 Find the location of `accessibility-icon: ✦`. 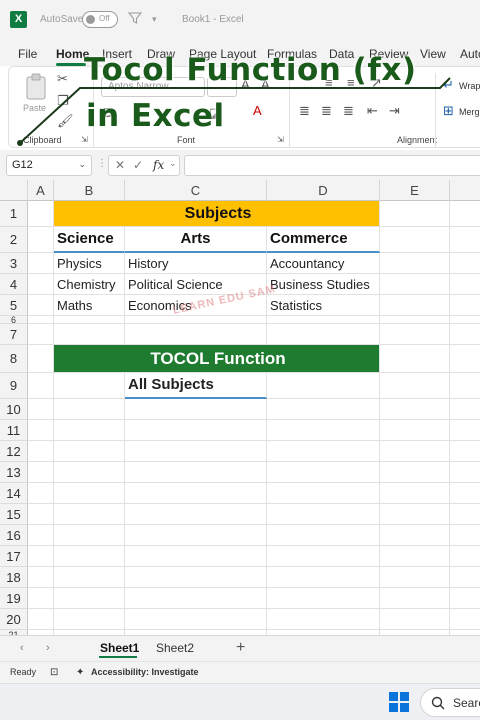

accessibility-icon: ✦ is located at coordinates (80, 672).